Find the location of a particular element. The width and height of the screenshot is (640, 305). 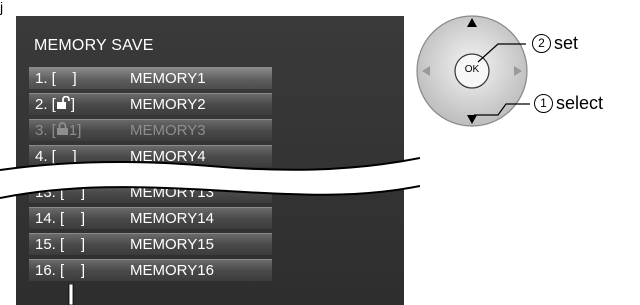

memory-row-16: 16. [ ] MEMORY16 is located at coordinates (150, 270).